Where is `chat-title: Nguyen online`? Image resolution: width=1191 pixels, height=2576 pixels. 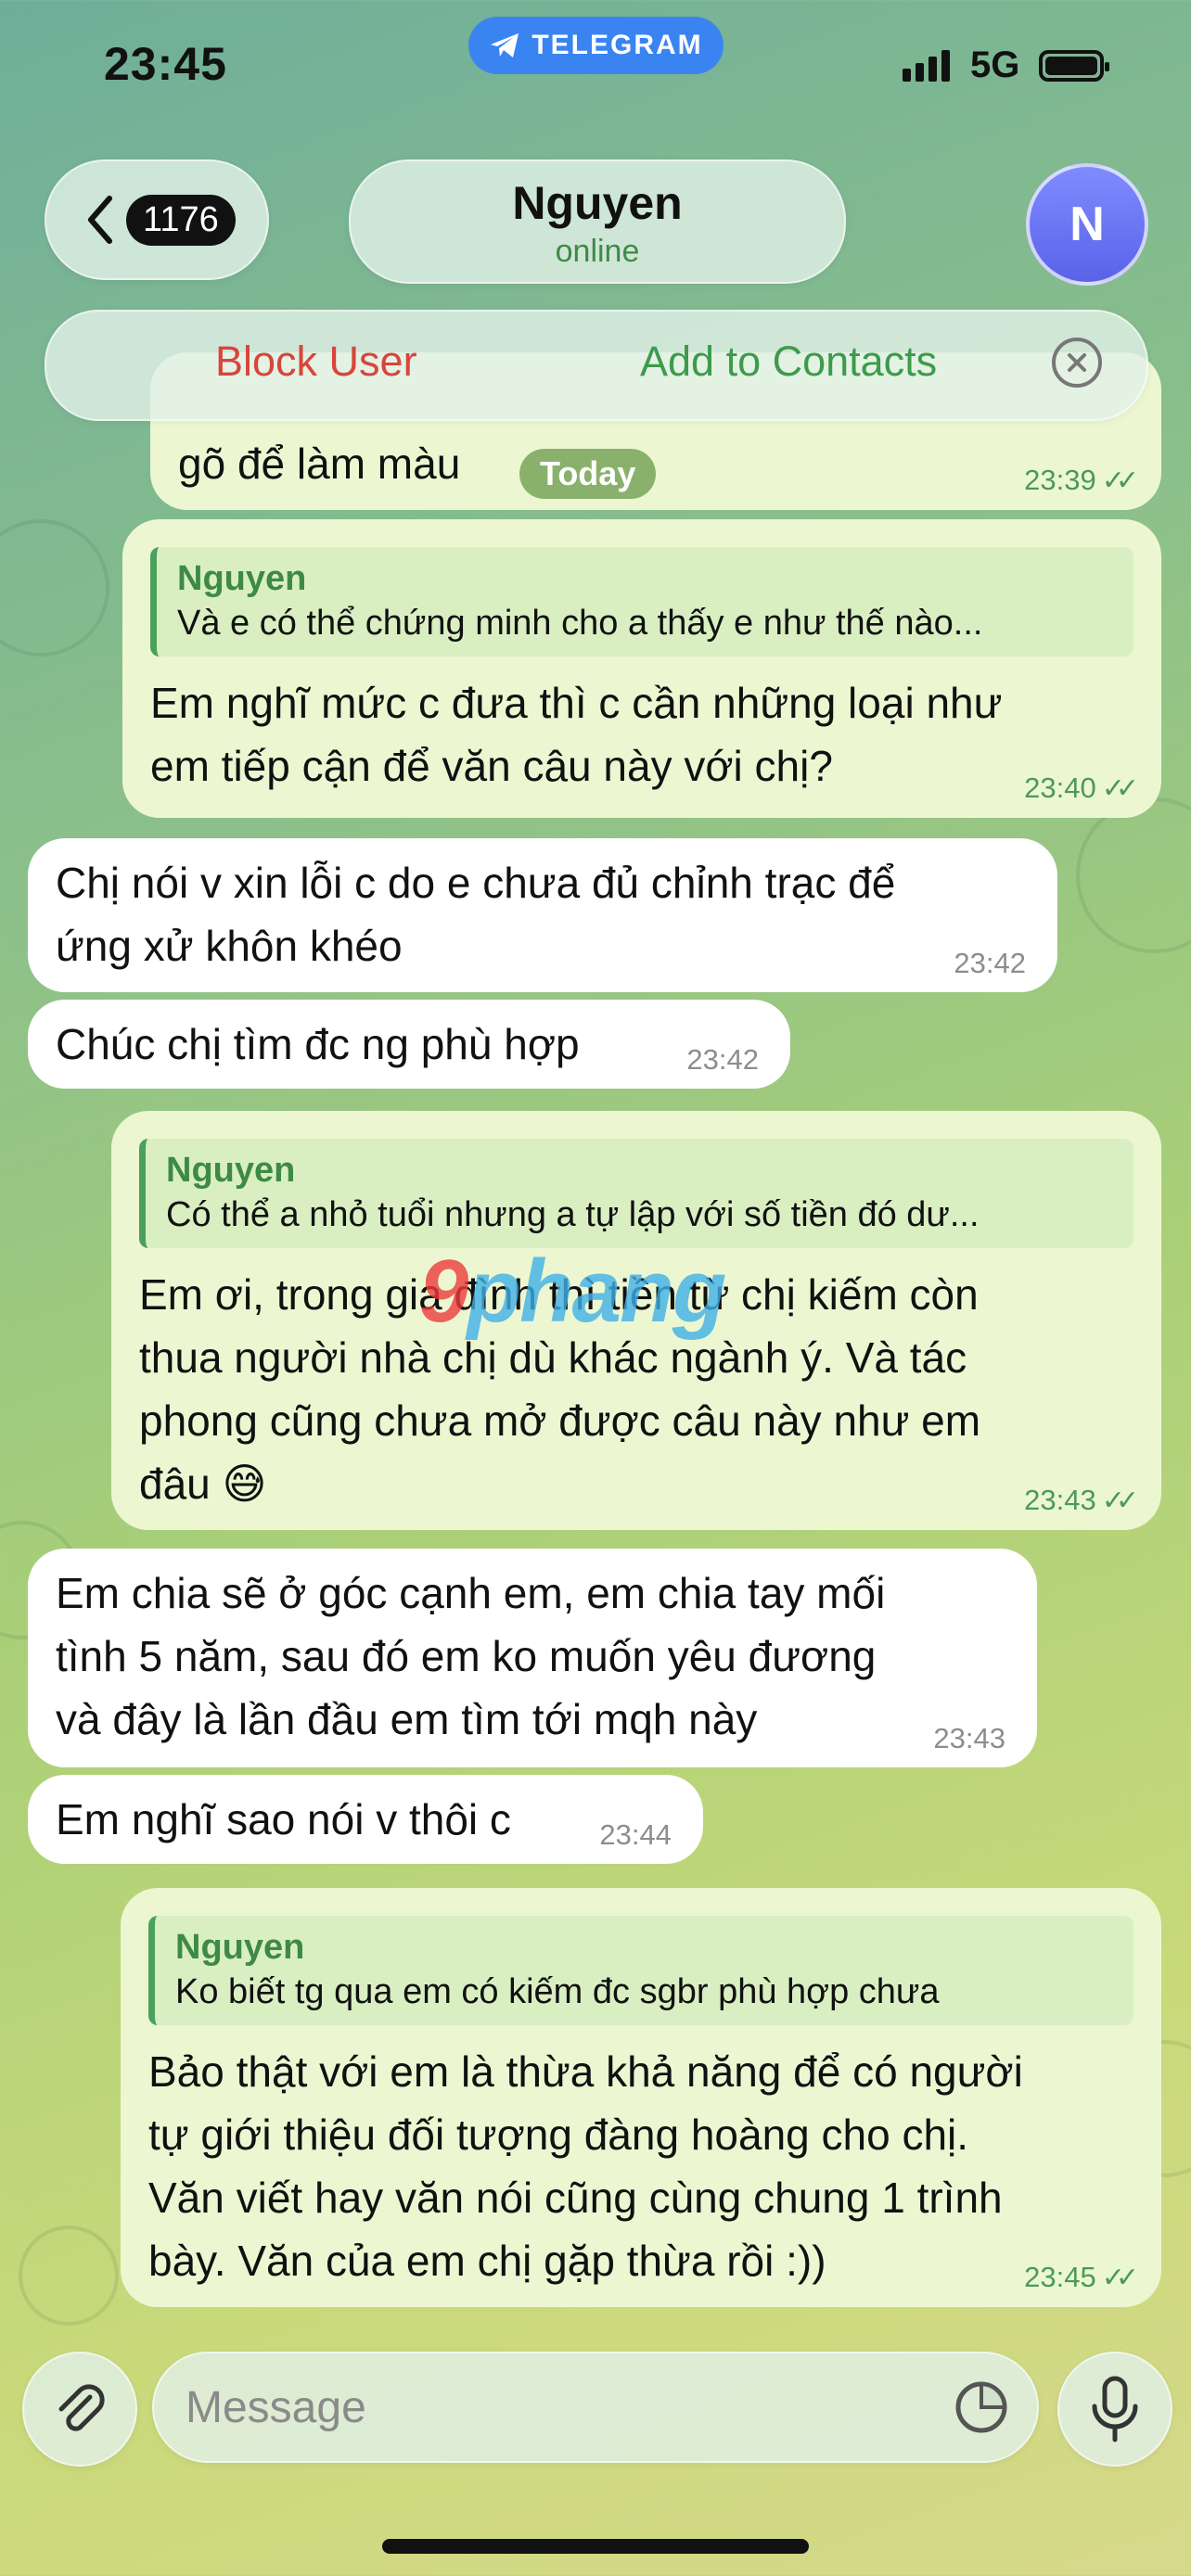 chat-title: Nguyen online is located at coordinates (597, 222).